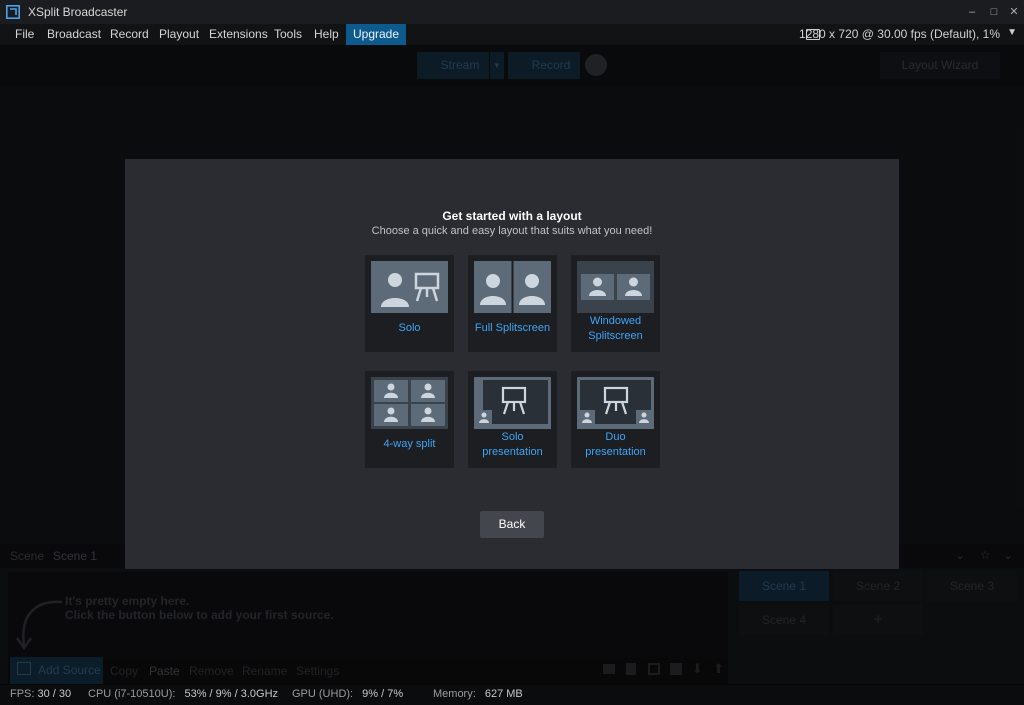 The image size is (1024, 705). Describe the element at coordinates (132, 694) in the screenshot. I see `cpu-label: CPU (i7-10510U):` at that location.